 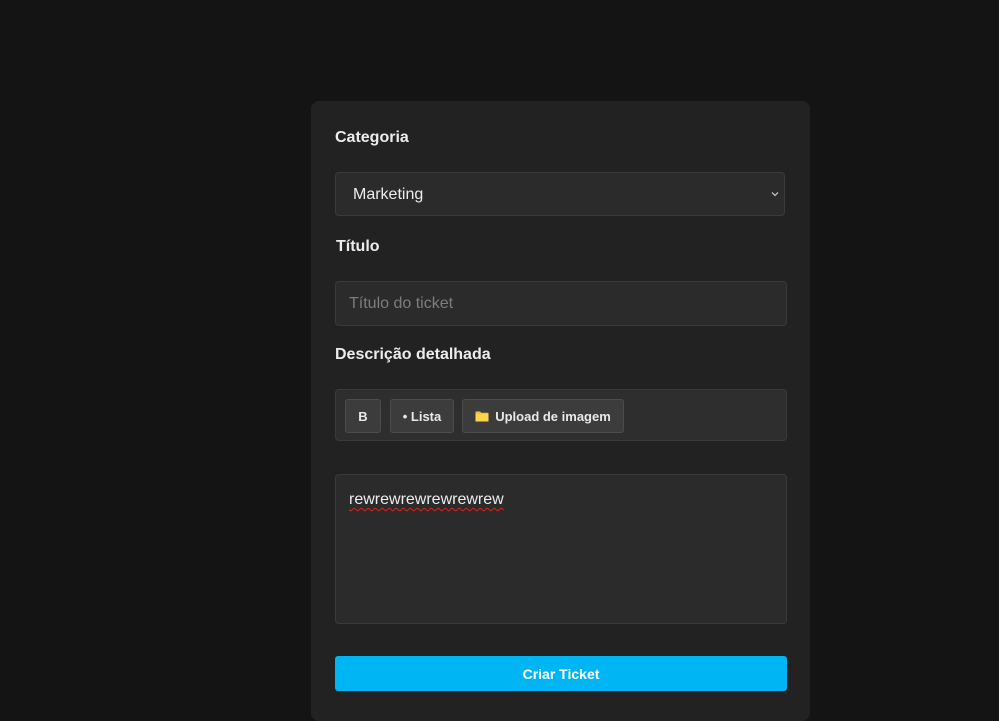 I want to click on upload-image-button: Upload de imagem, so click(x=543, y=416).